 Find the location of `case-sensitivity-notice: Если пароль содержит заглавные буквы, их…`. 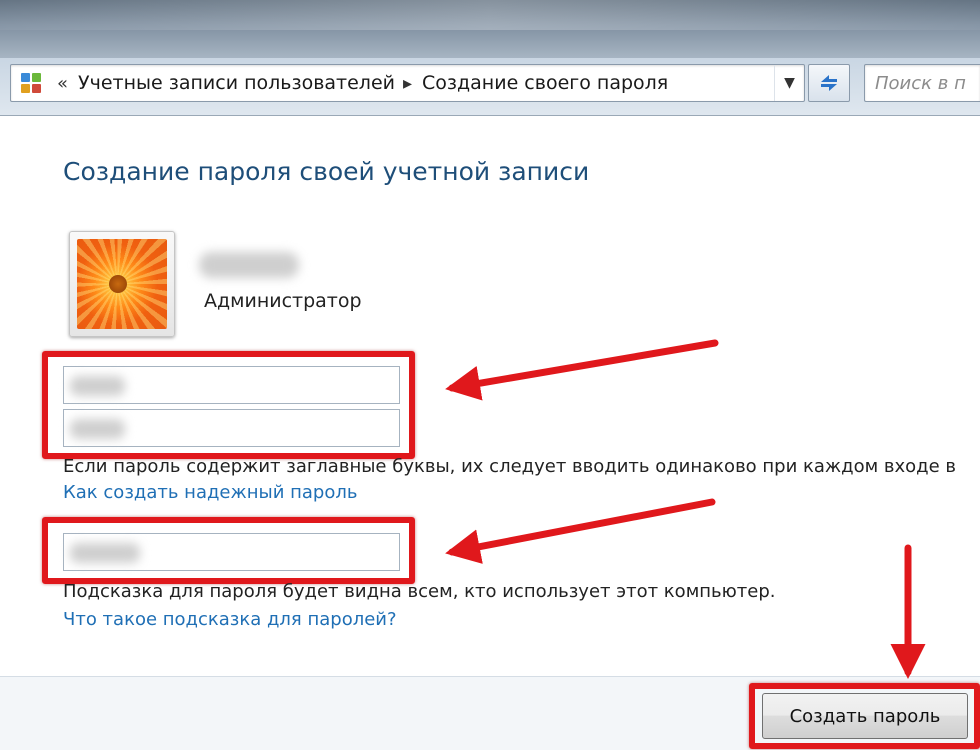

case-sensitivity-notice: Если пароль содержит заглавные буквы, их… is located at coordinates (510, 466).